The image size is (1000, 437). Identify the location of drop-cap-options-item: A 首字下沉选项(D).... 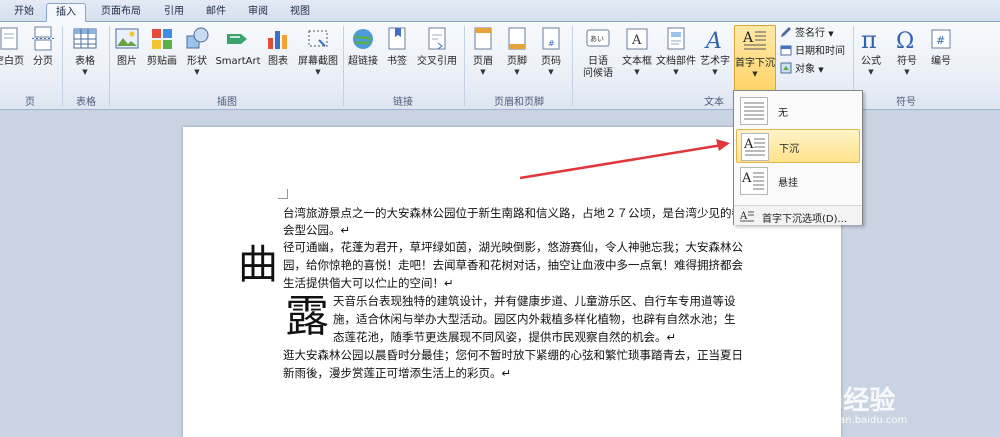
(798, 215).